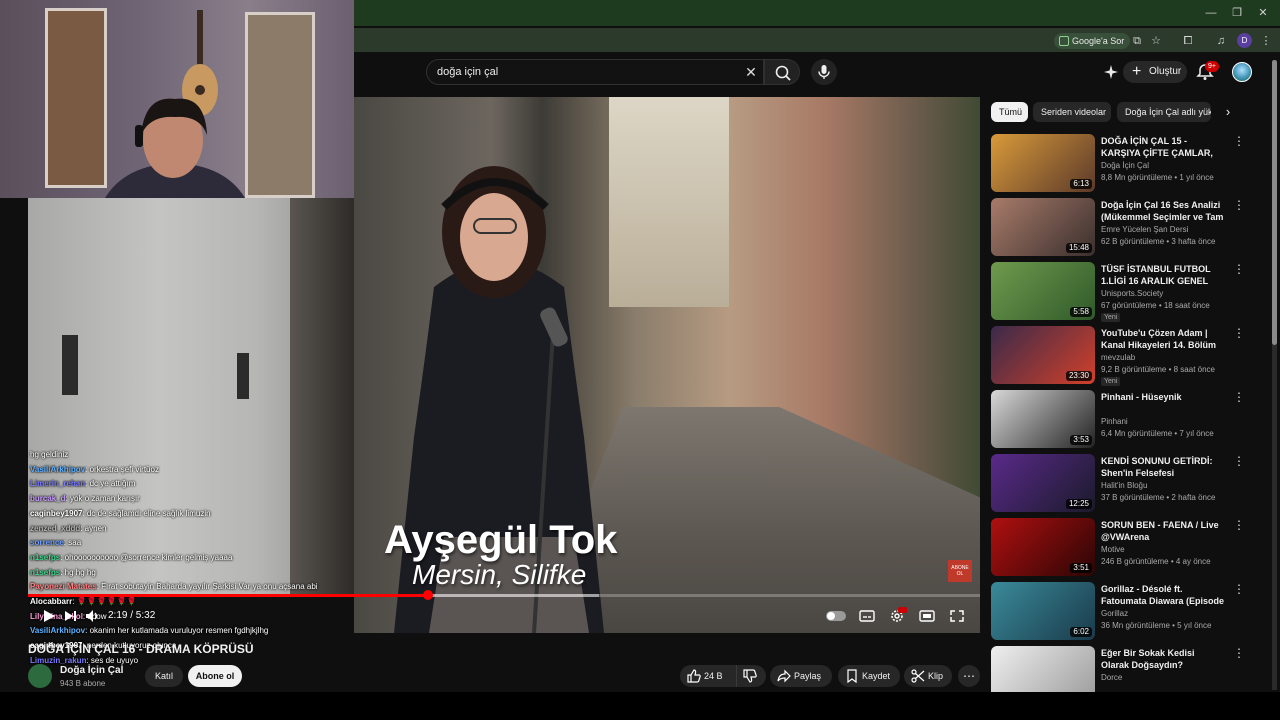 This screenshot has width=1280, height=720. Describe the element at coordinates (1072, 112) in the screenshot. I see `filter-chip: Seriden videolar` at that location.